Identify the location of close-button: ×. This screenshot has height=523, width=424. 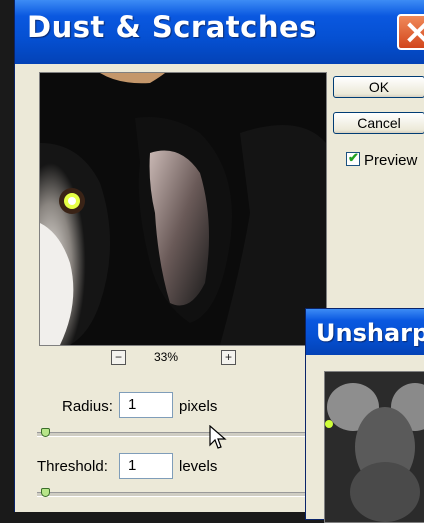
(410, 32).